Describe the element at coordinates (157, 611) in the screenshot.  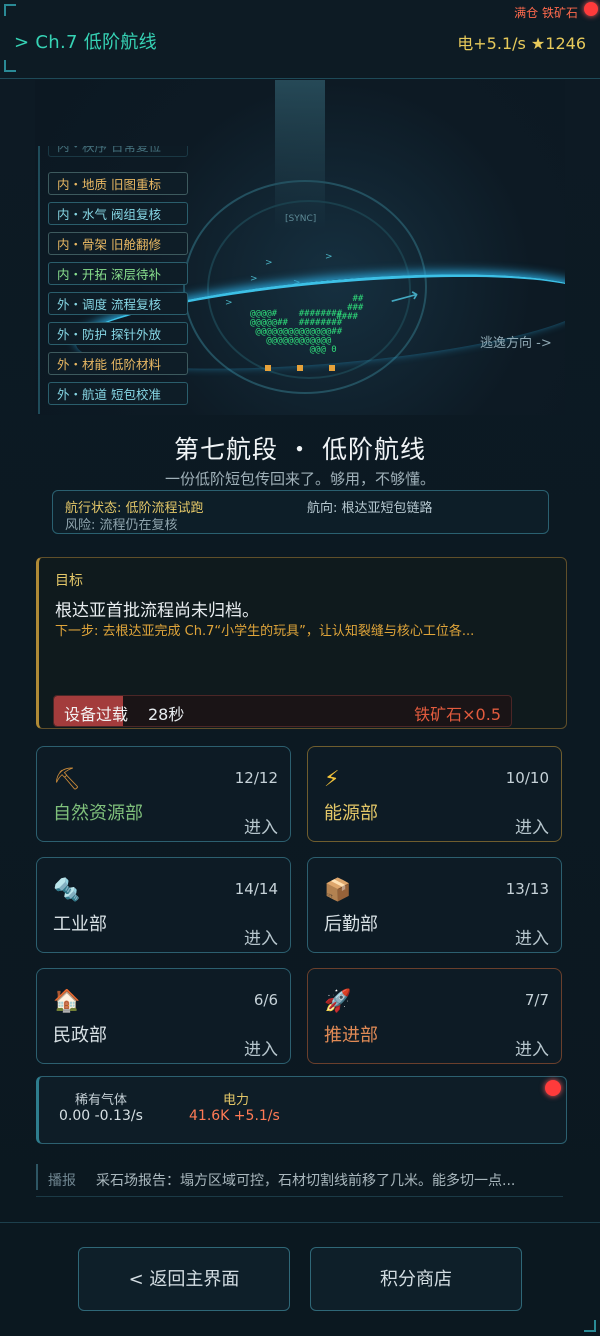
I see `objective-text: 根达亚首批流程尚未归档。` at that location.